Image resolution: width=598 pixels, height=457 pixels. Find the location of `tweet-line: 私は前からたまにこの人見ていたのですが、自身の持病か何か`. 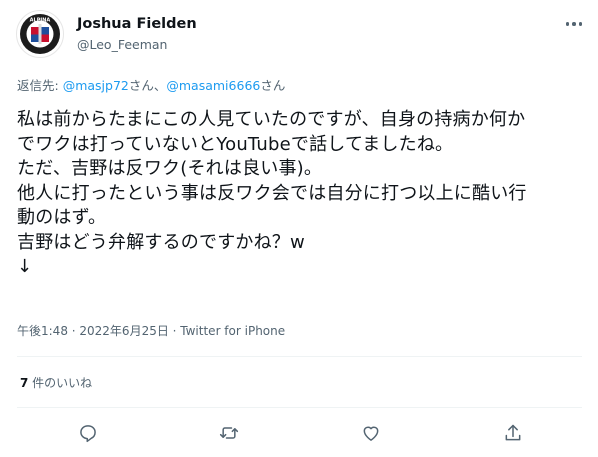

tweet-line: 私は前からたまにこの人見ていたのですが、自身の持病か何か is located at coordinates (271, 119).